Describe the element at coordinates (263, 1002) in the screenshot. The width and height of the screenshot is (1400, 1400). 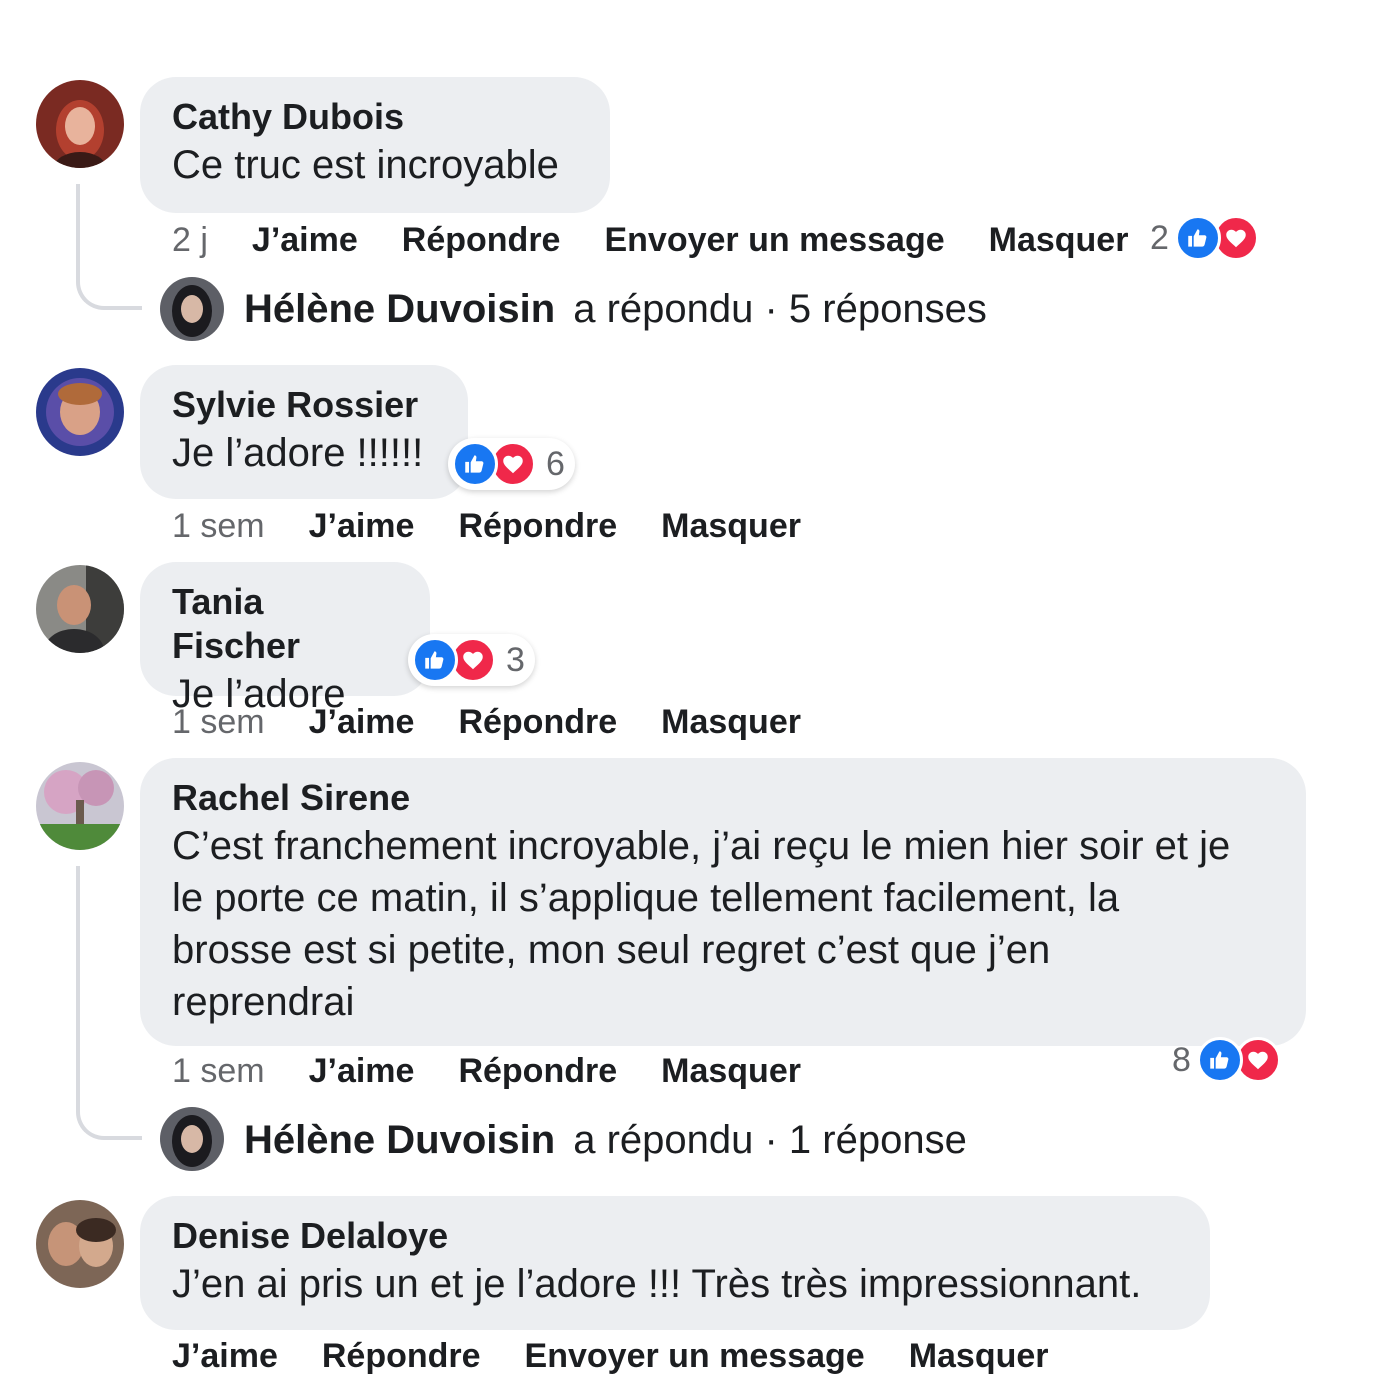
I see `comment-text-line: reprendrai` at that location.